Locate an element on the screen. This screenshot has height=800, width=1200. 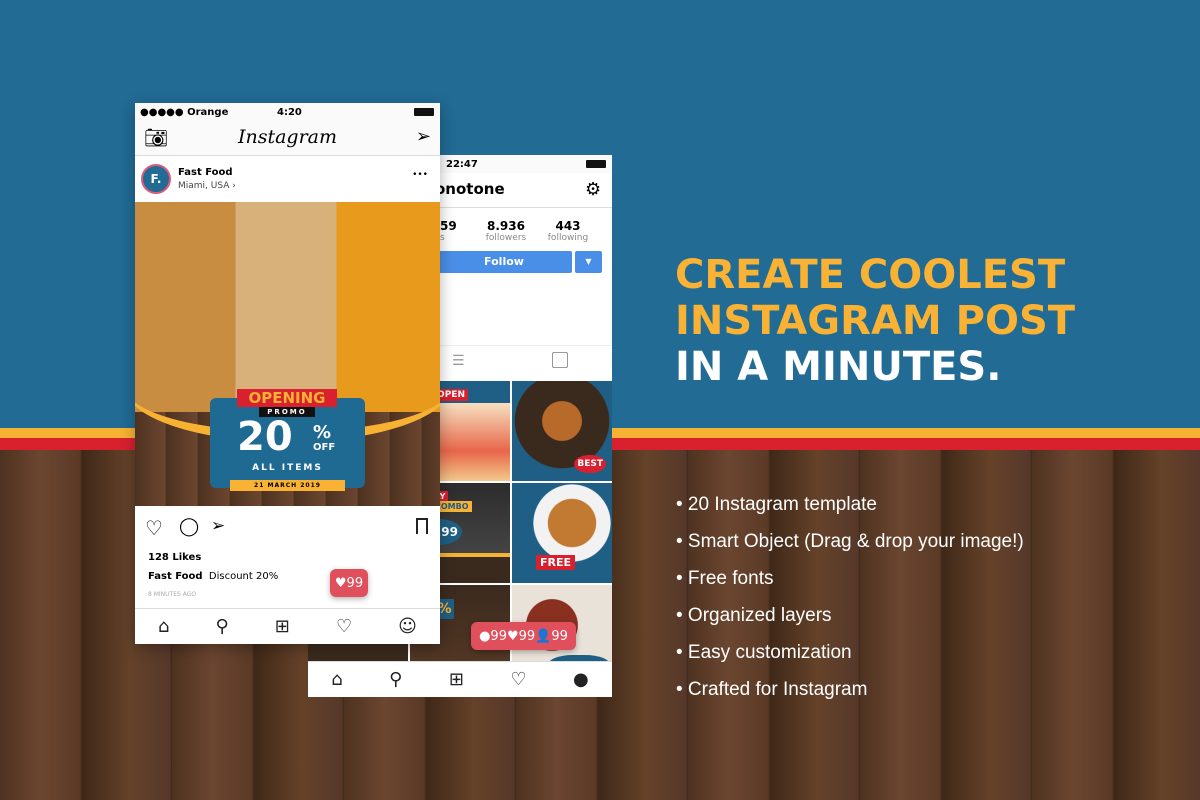
share-icon: ➢ is located at coordinates (218, 526).